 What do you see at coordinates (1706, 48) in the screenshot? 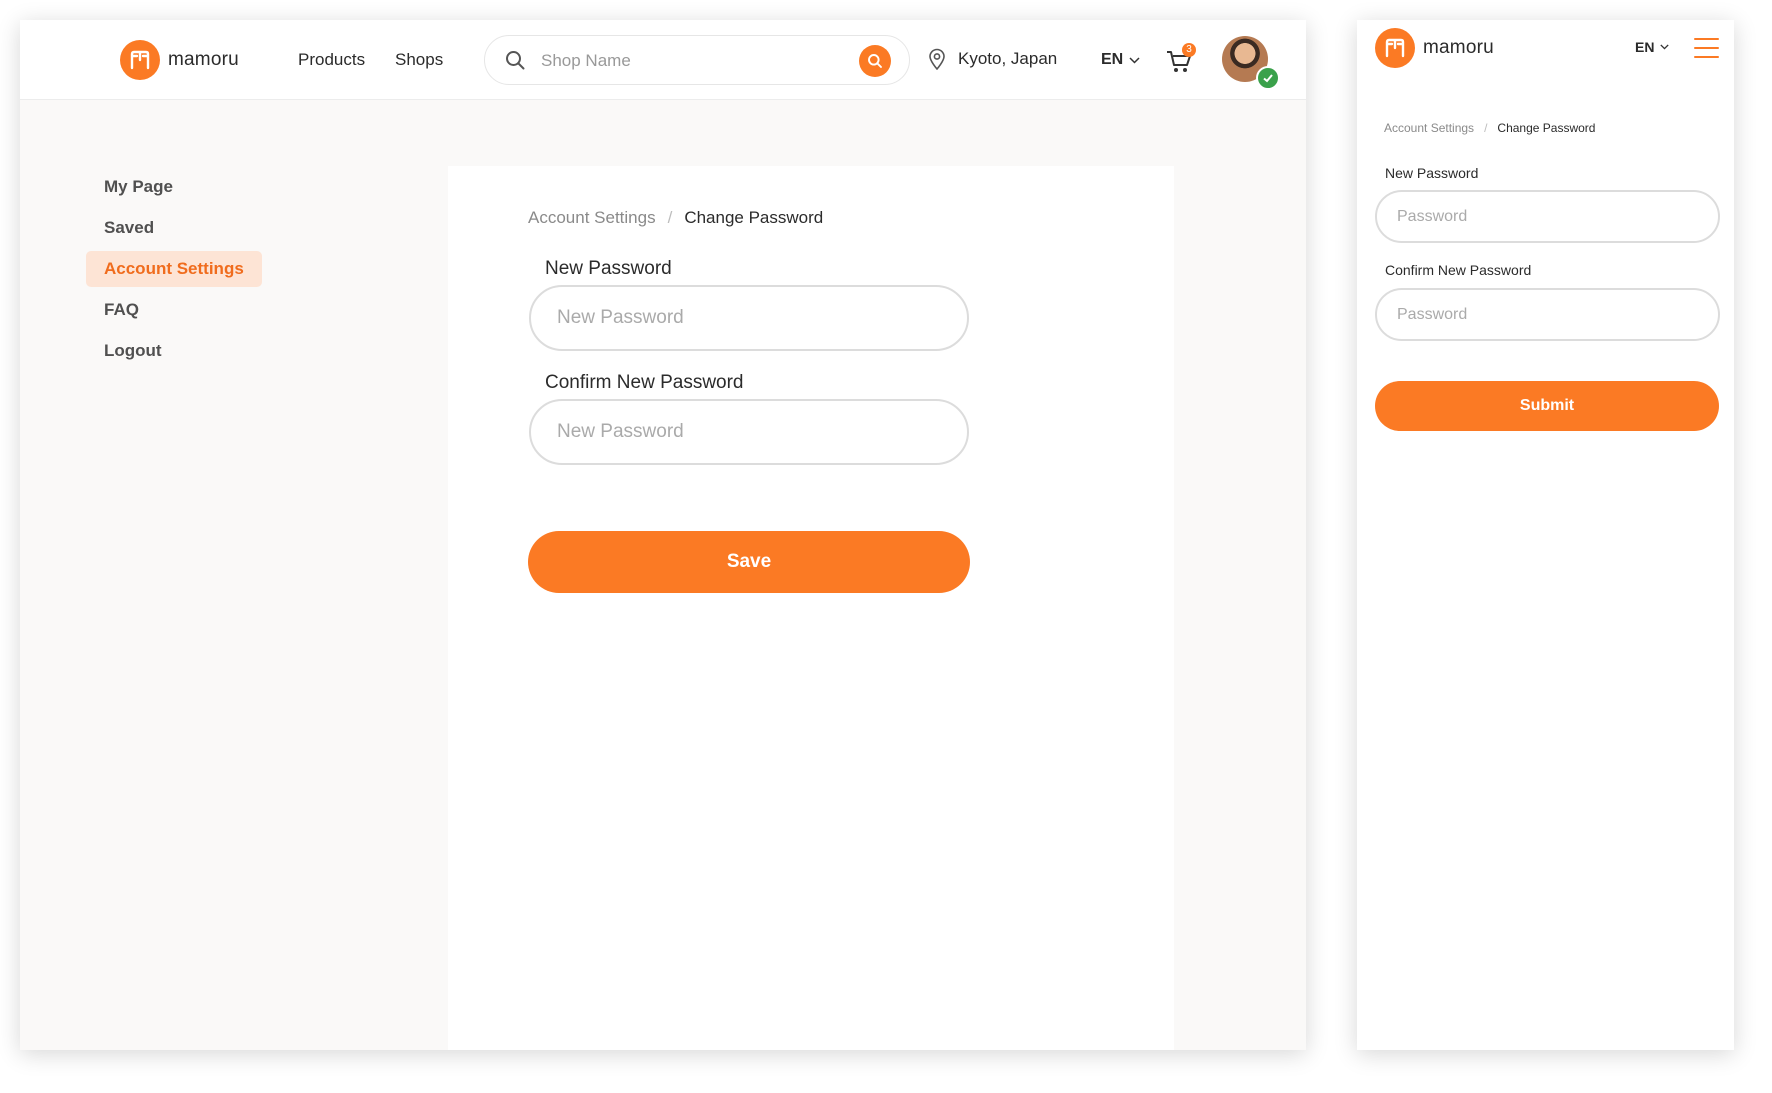
I see `hamburger-menu-icon` at bounding box center [1706, 48].